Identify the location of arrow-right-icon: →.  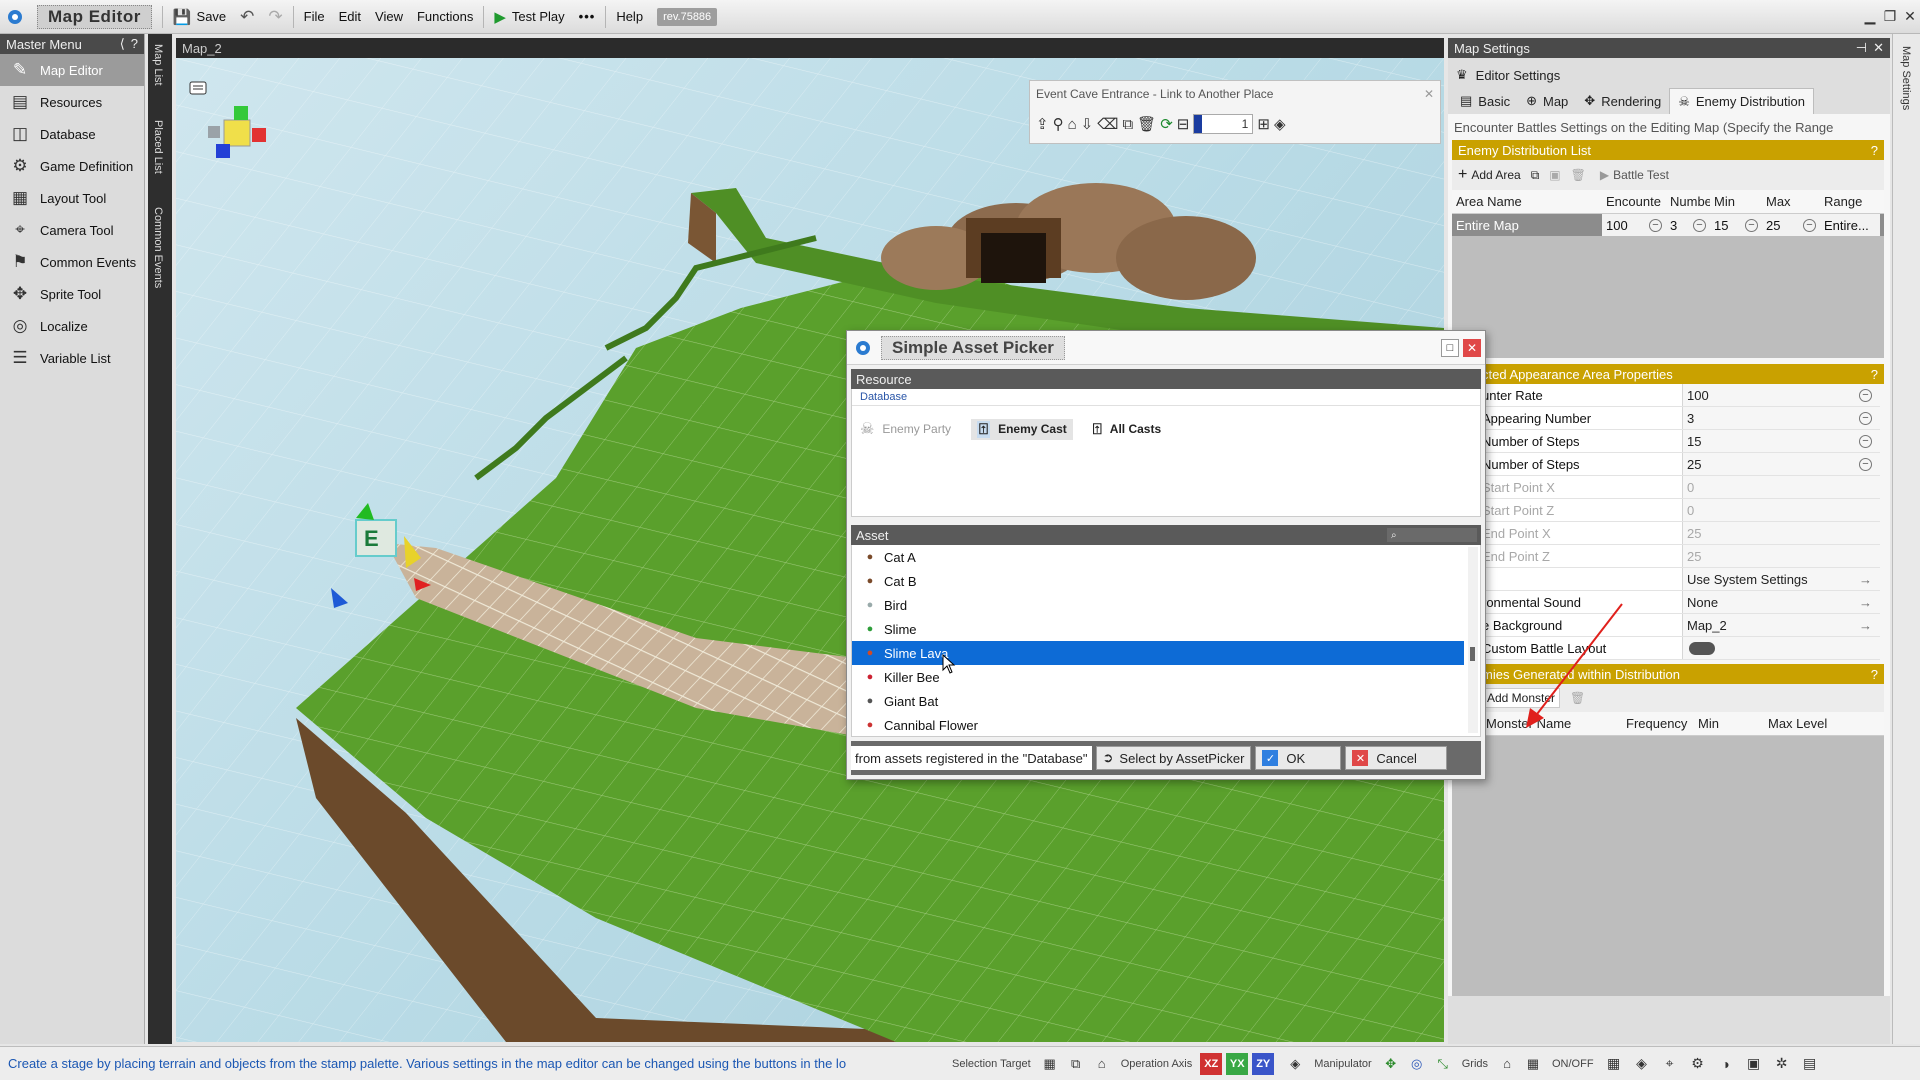
(1865, 602).